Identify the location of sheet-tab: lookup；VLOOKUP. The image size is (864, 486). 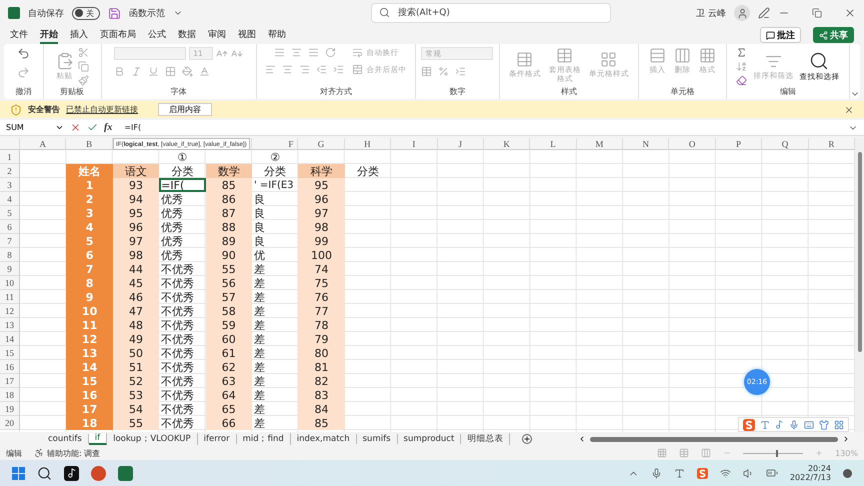
(152, 439).